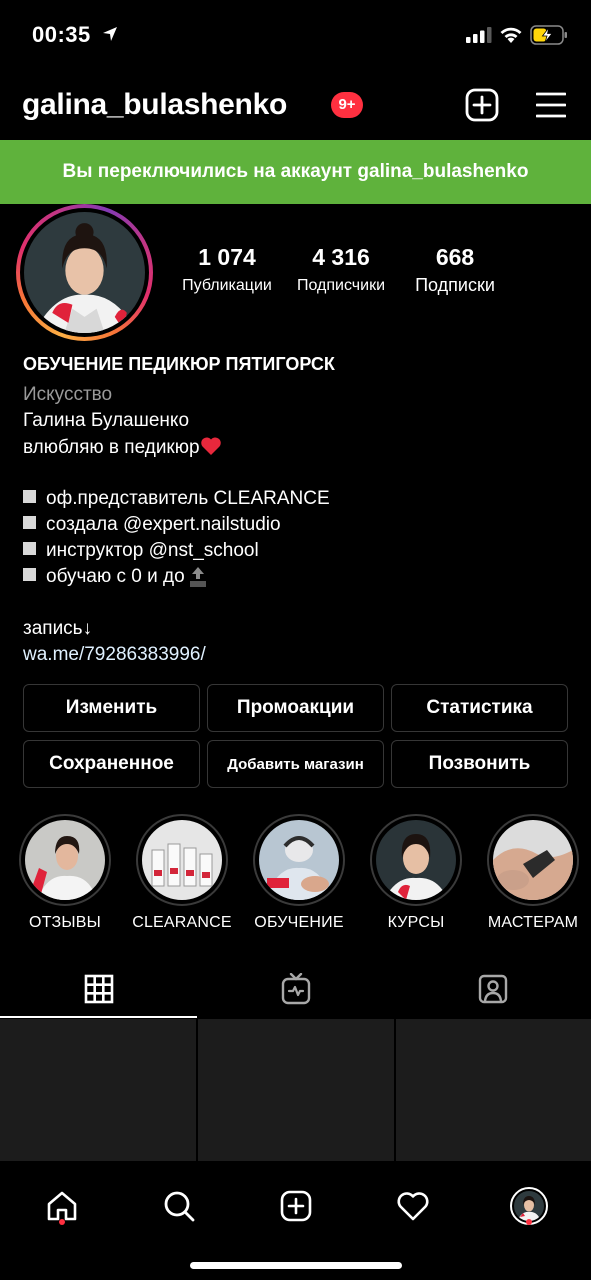 Image resolution: width=591 pixels, height=1280 pixels. I want to click on nav-activity, so click(413, 1206).